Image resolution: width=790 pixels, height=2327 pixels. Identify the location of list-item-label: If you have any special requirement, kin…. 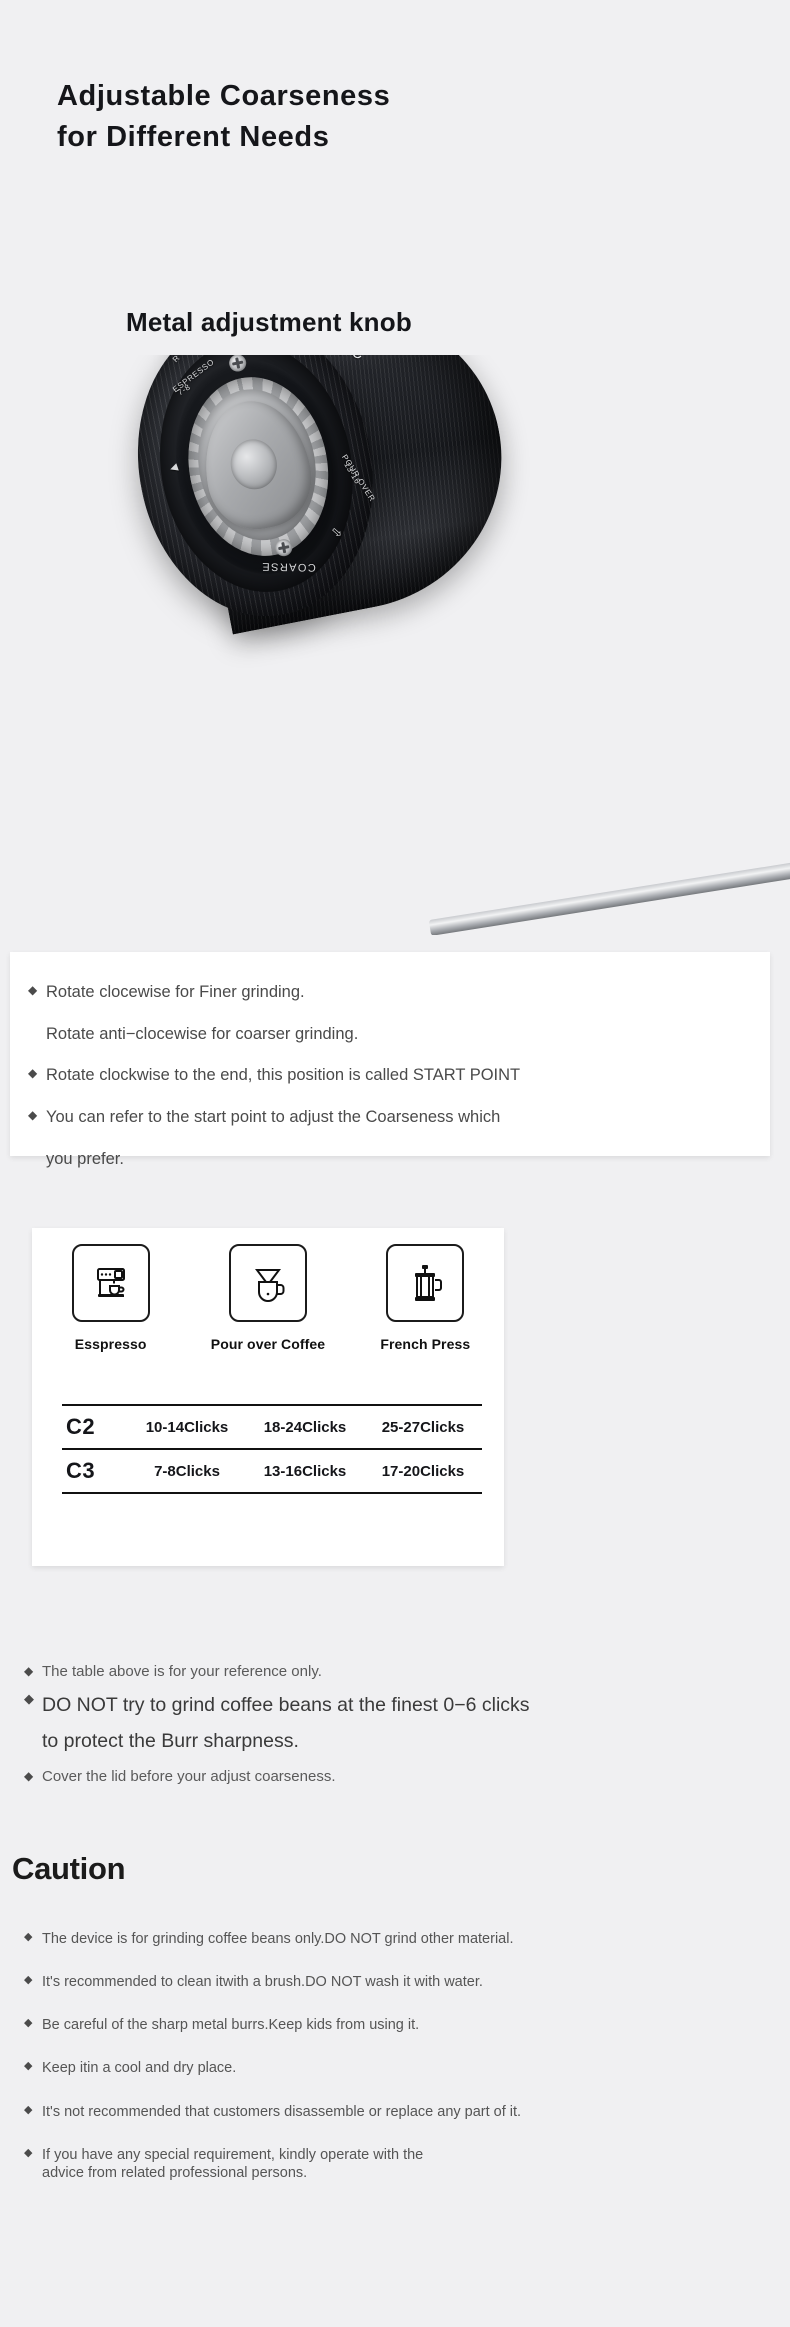
(408, 2164).